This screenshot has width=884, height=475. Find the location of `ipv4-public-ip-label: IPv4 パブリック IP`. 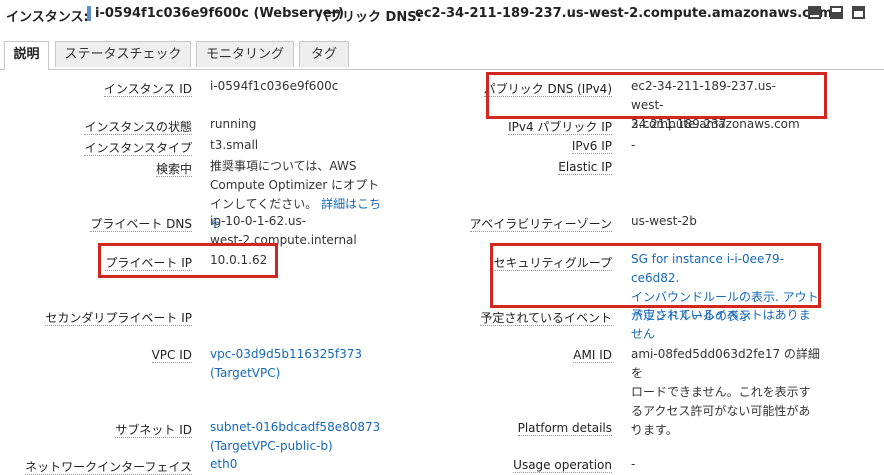

ipv4-public-ip-label: IPv4 パブリック IP is located at coordinates (560, 127).